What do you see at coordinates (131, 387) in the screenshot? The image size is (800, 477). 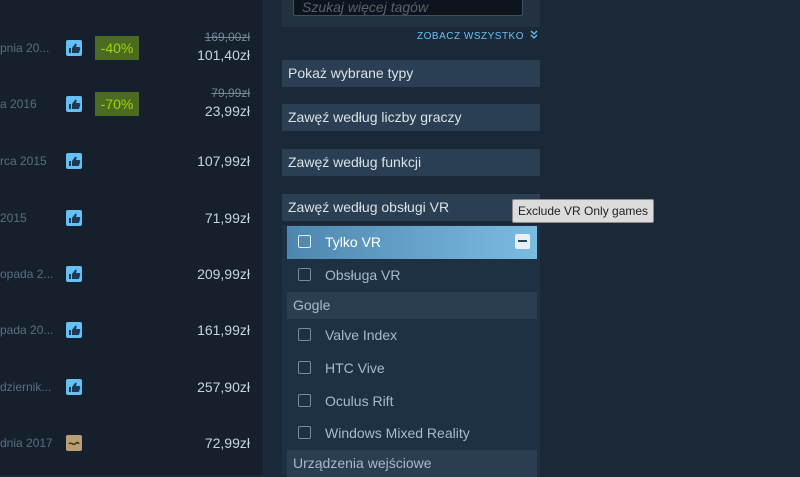 I see `result-row: dziernik... 257,90zł` at bounding box center [131, 387].